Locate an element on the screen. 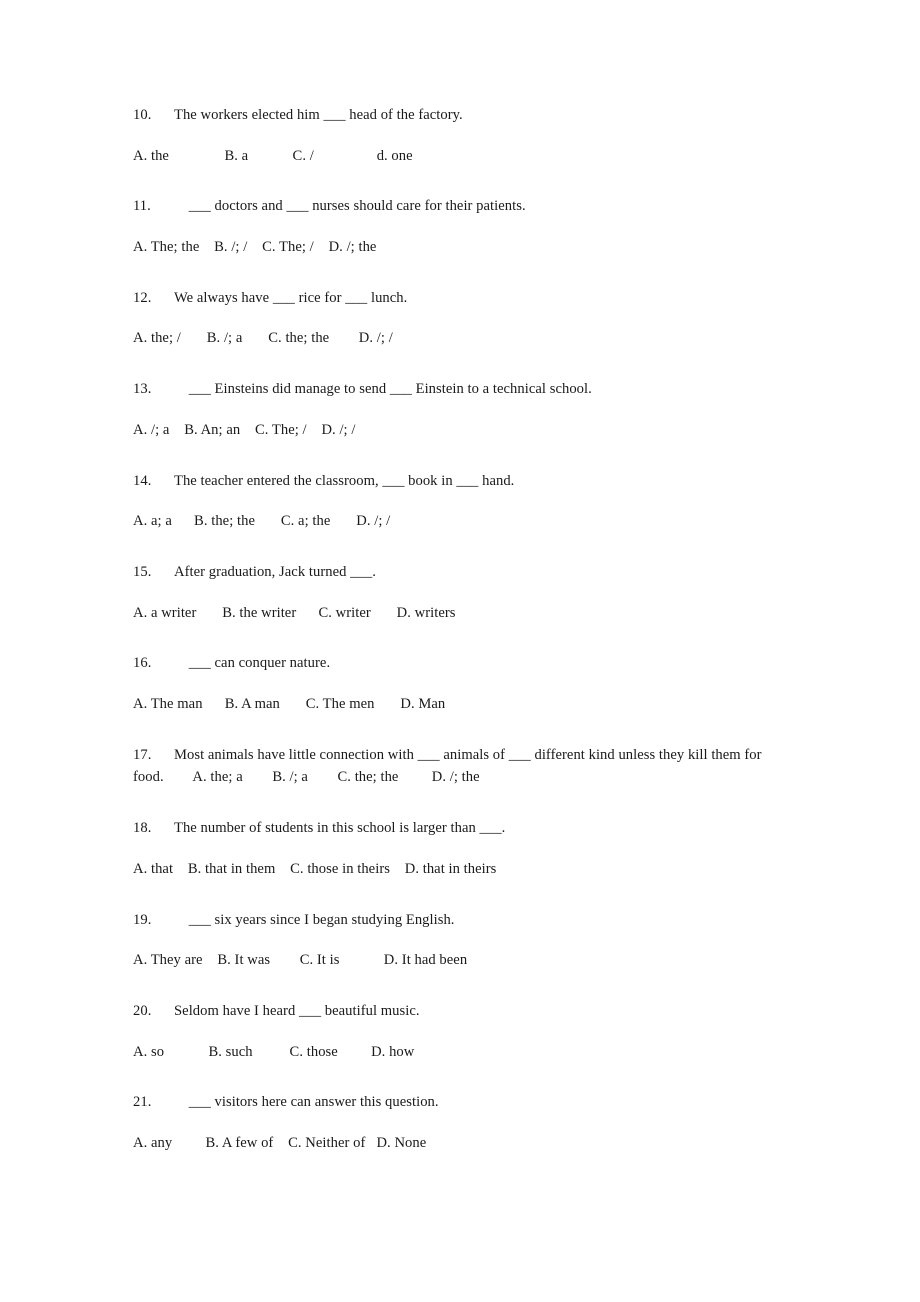 The image size is (920, 1302). question-options: A. any B. A few of C. Neither of D. None is located at coordinates (280, 1143).